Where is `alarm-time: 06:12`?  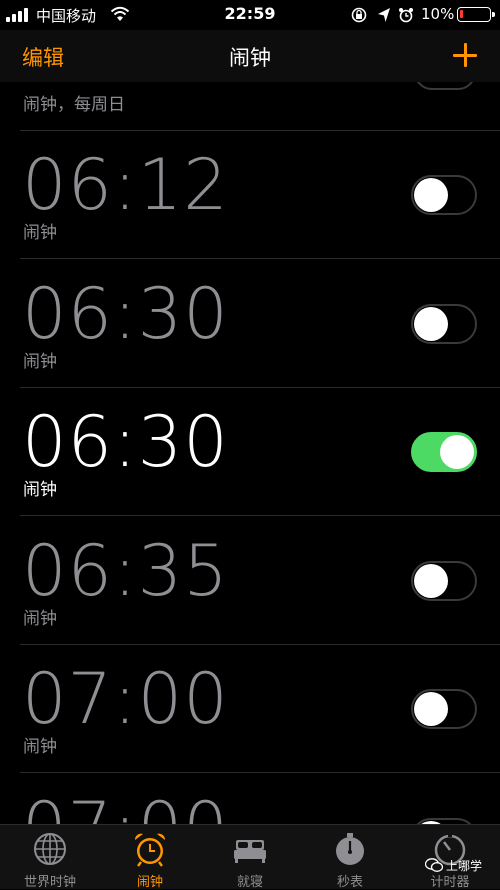
alarm-time: 06:12 is located at coordinates (125, 185).